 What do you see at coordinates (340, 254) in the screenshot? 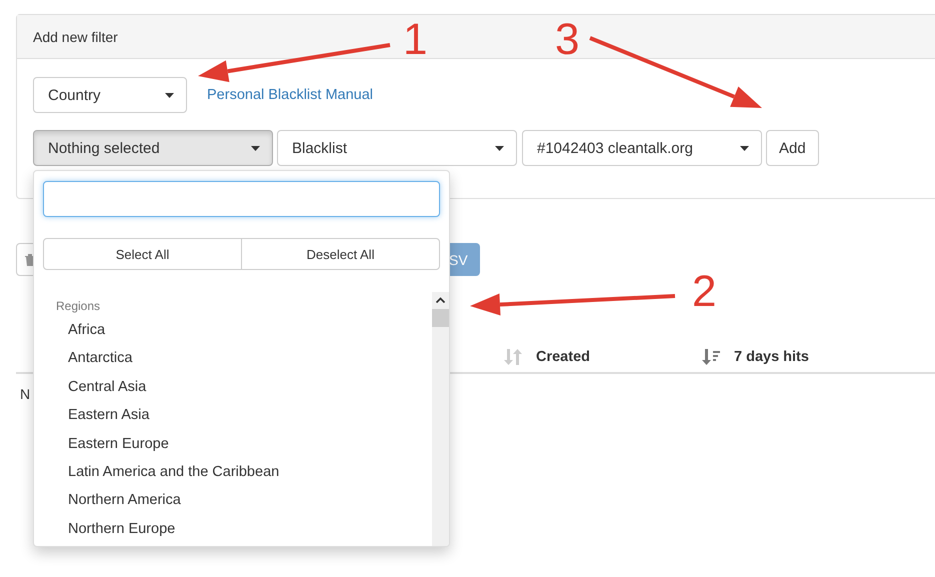
I see `deselect-all-button: Deselect All` at bounding box center [340, 254].